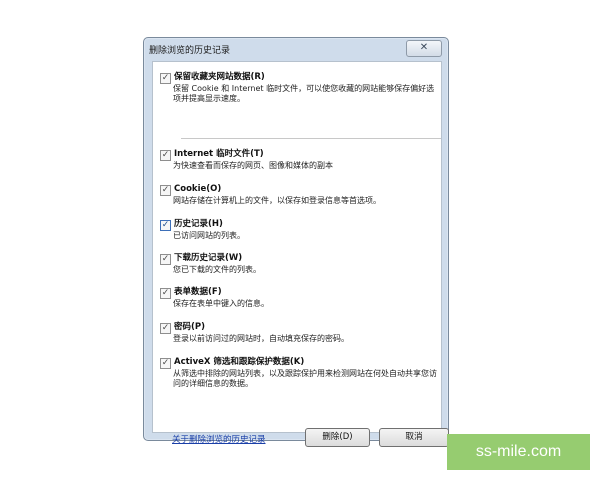 The height and width of the screenshot is (480, 600). I want to click on option-label: 保留收藏夹网站数据(R), so click(219, 77).